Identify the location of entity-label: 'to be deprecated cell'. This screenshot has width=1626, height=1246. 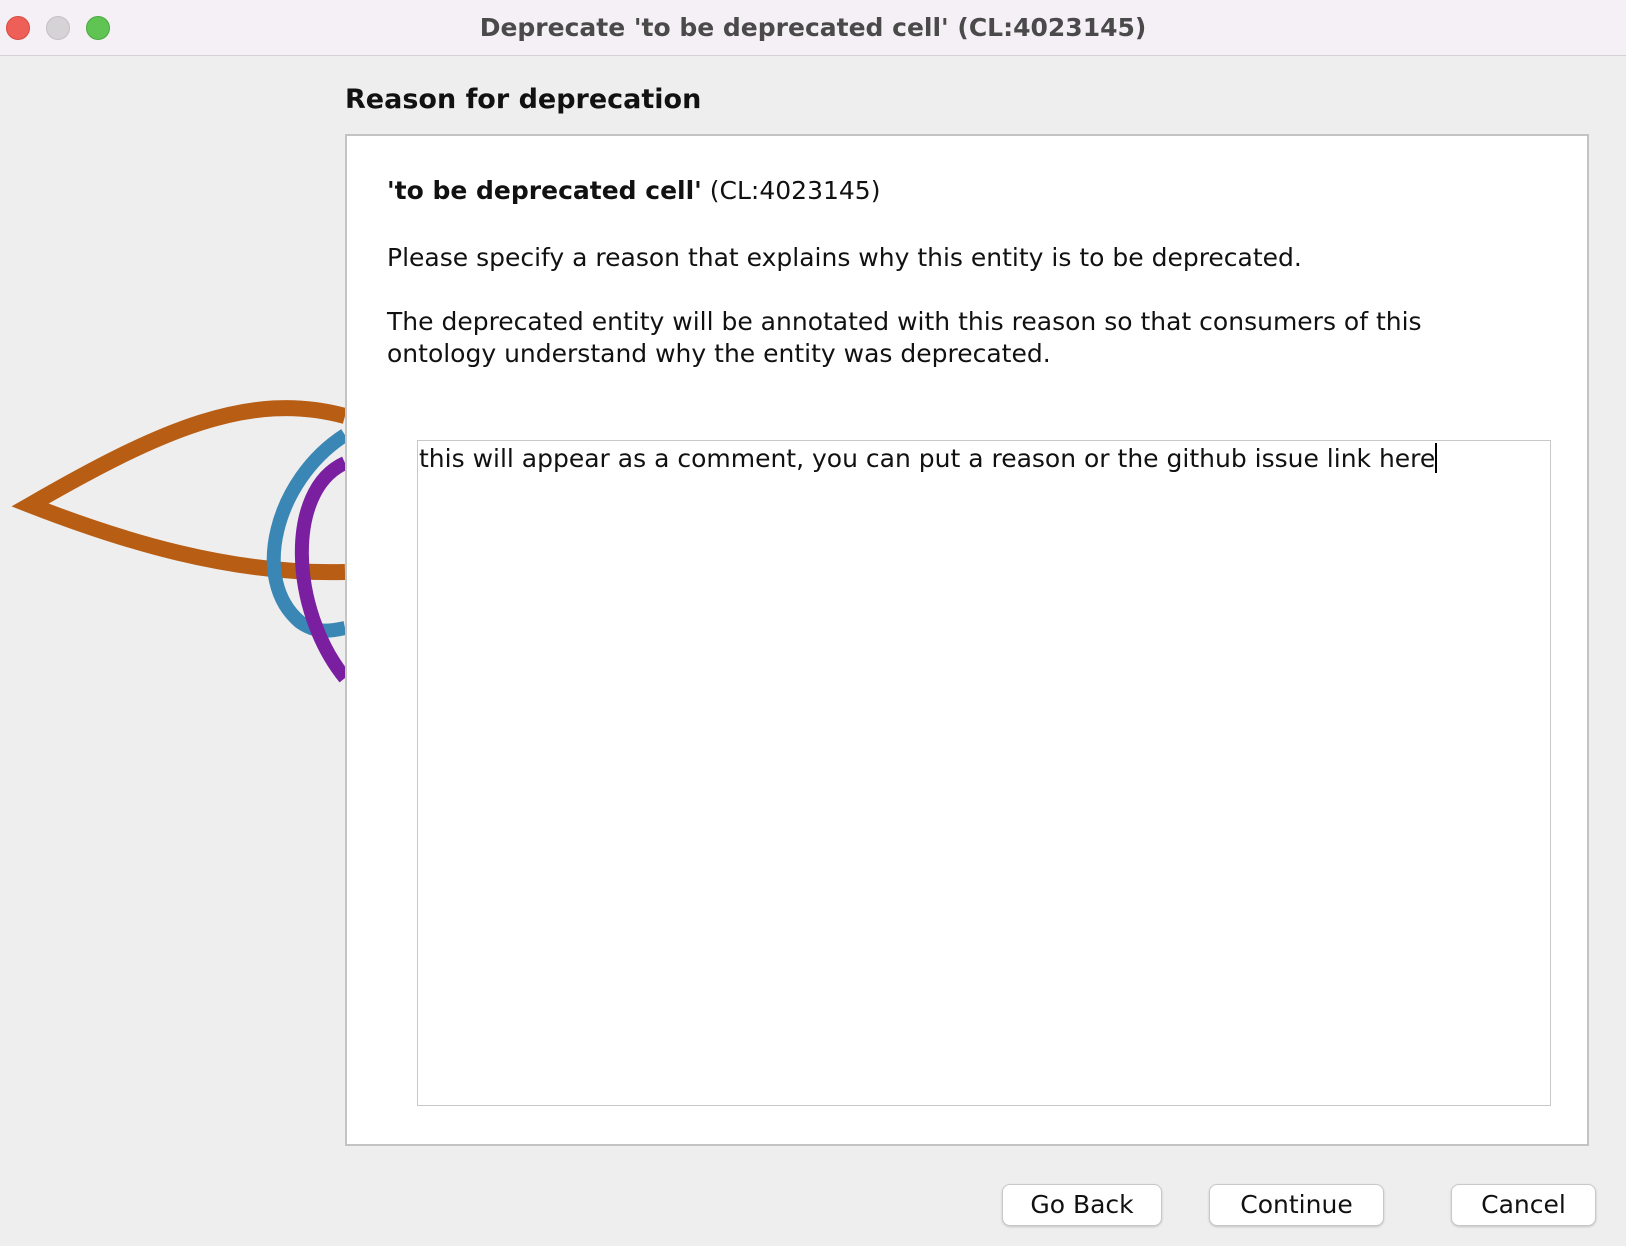
(544, 190).